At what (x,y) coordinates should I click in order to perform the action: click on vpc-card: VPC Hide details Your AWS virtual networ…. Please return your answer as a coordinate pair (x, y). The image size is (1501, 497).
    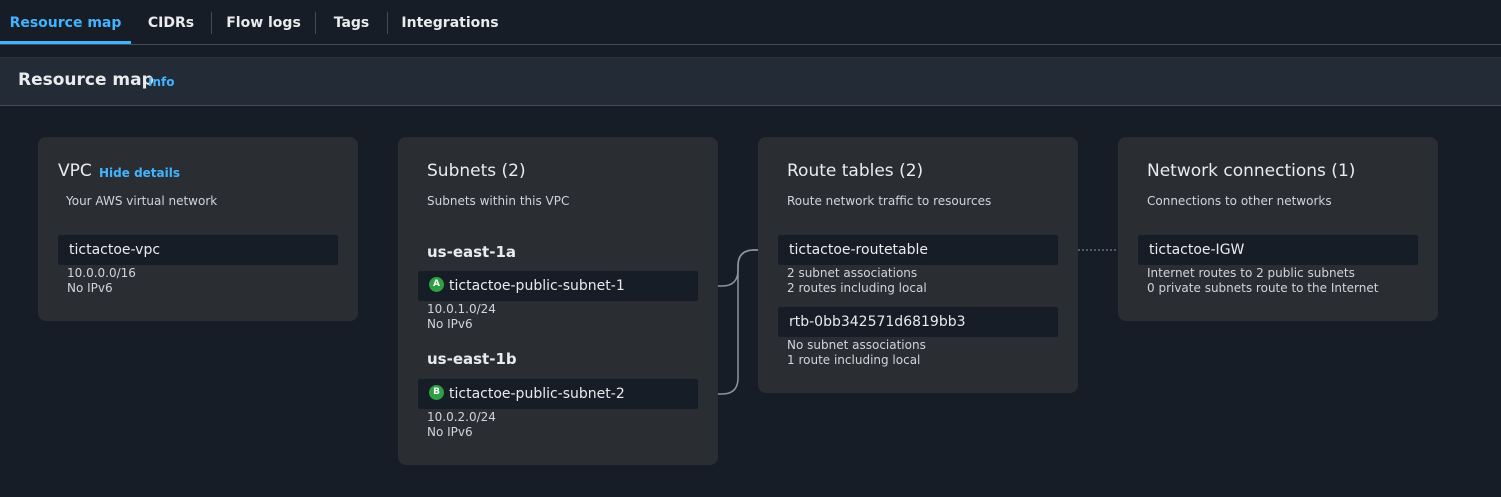
    Looking at the image, I should click on (198, 229).